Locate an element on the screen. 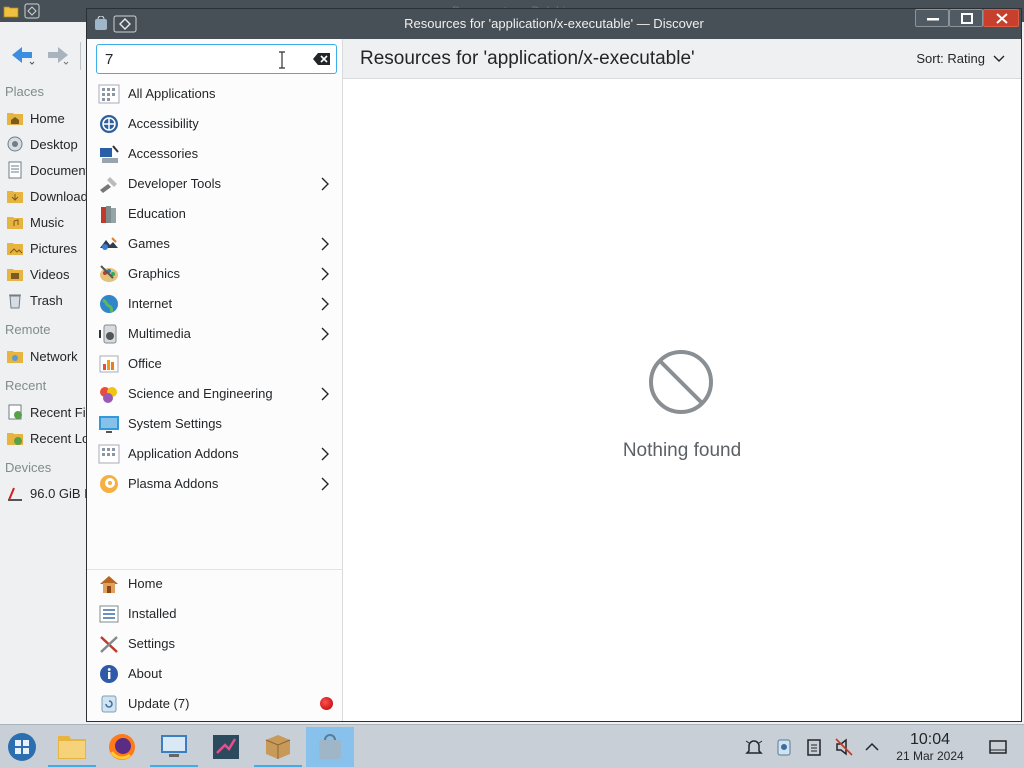  places-item-network: Network is located at coordinates (47, 356).